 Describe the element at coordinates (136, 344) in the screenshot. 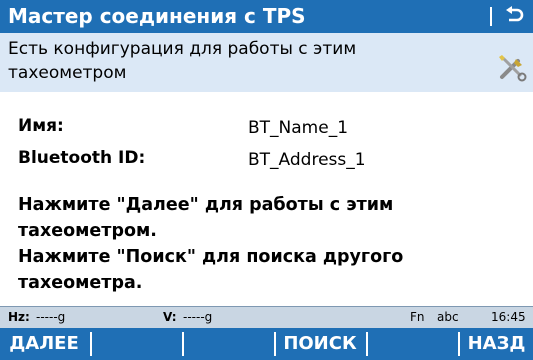

I see `softkey-f2` at that location.